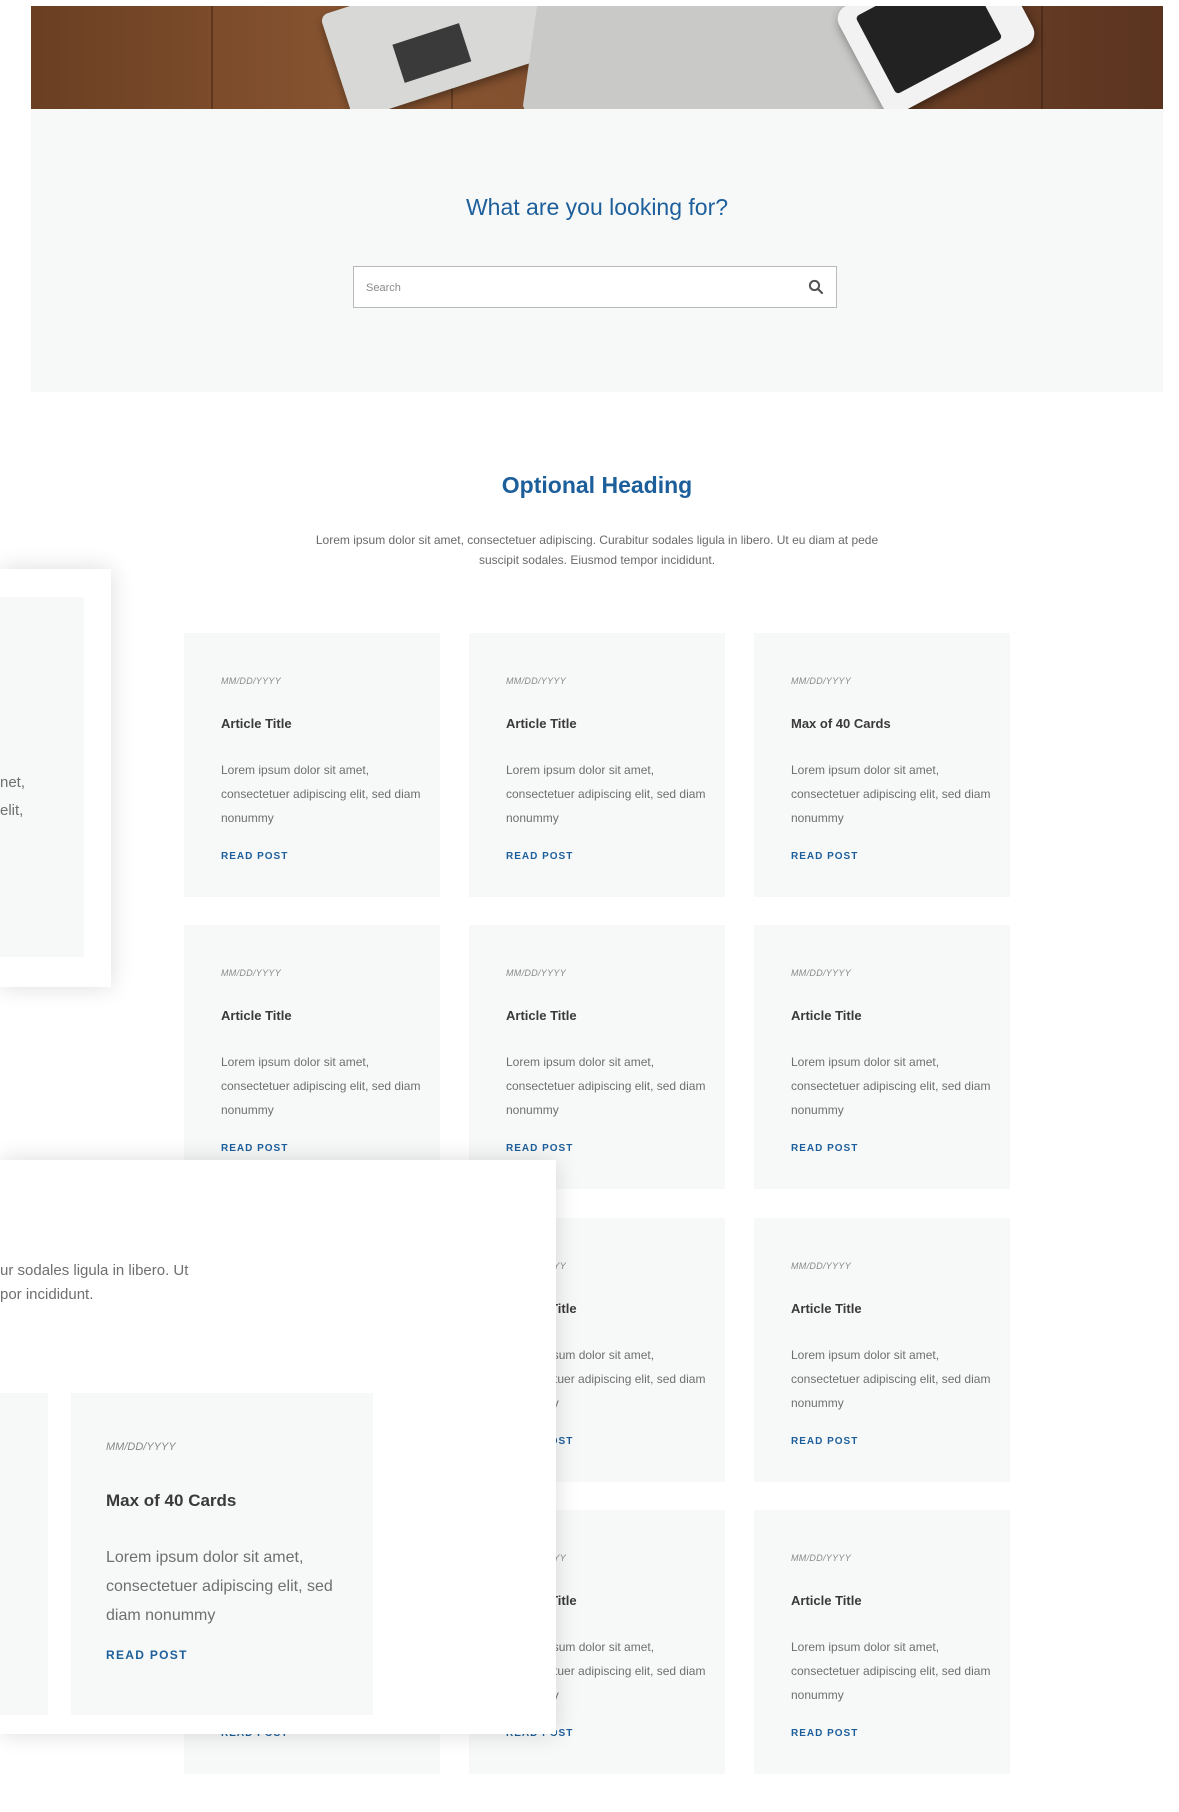  I want to click on search-section: What are you looking for?, so click(597, 250).